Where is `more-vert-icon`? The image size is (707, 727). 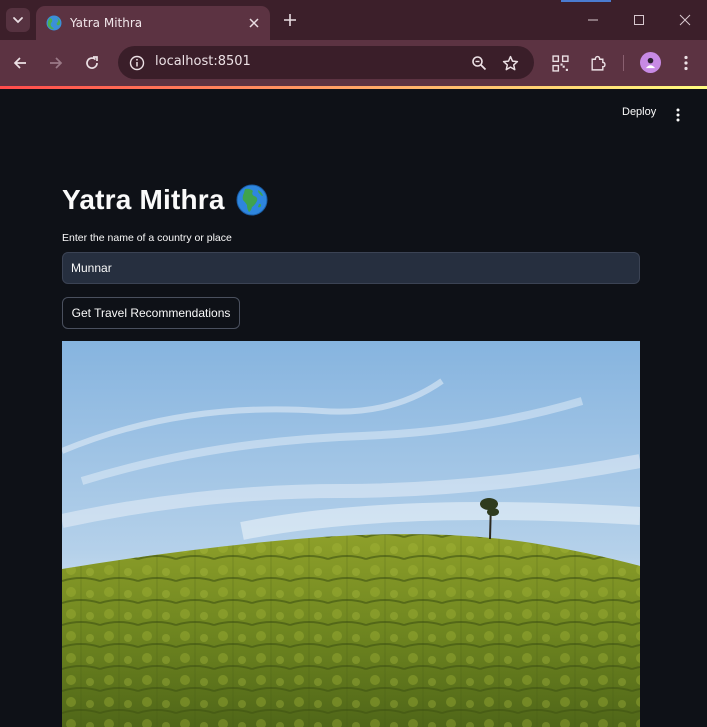 more-vert-icon is located at coordinates (686, 63).